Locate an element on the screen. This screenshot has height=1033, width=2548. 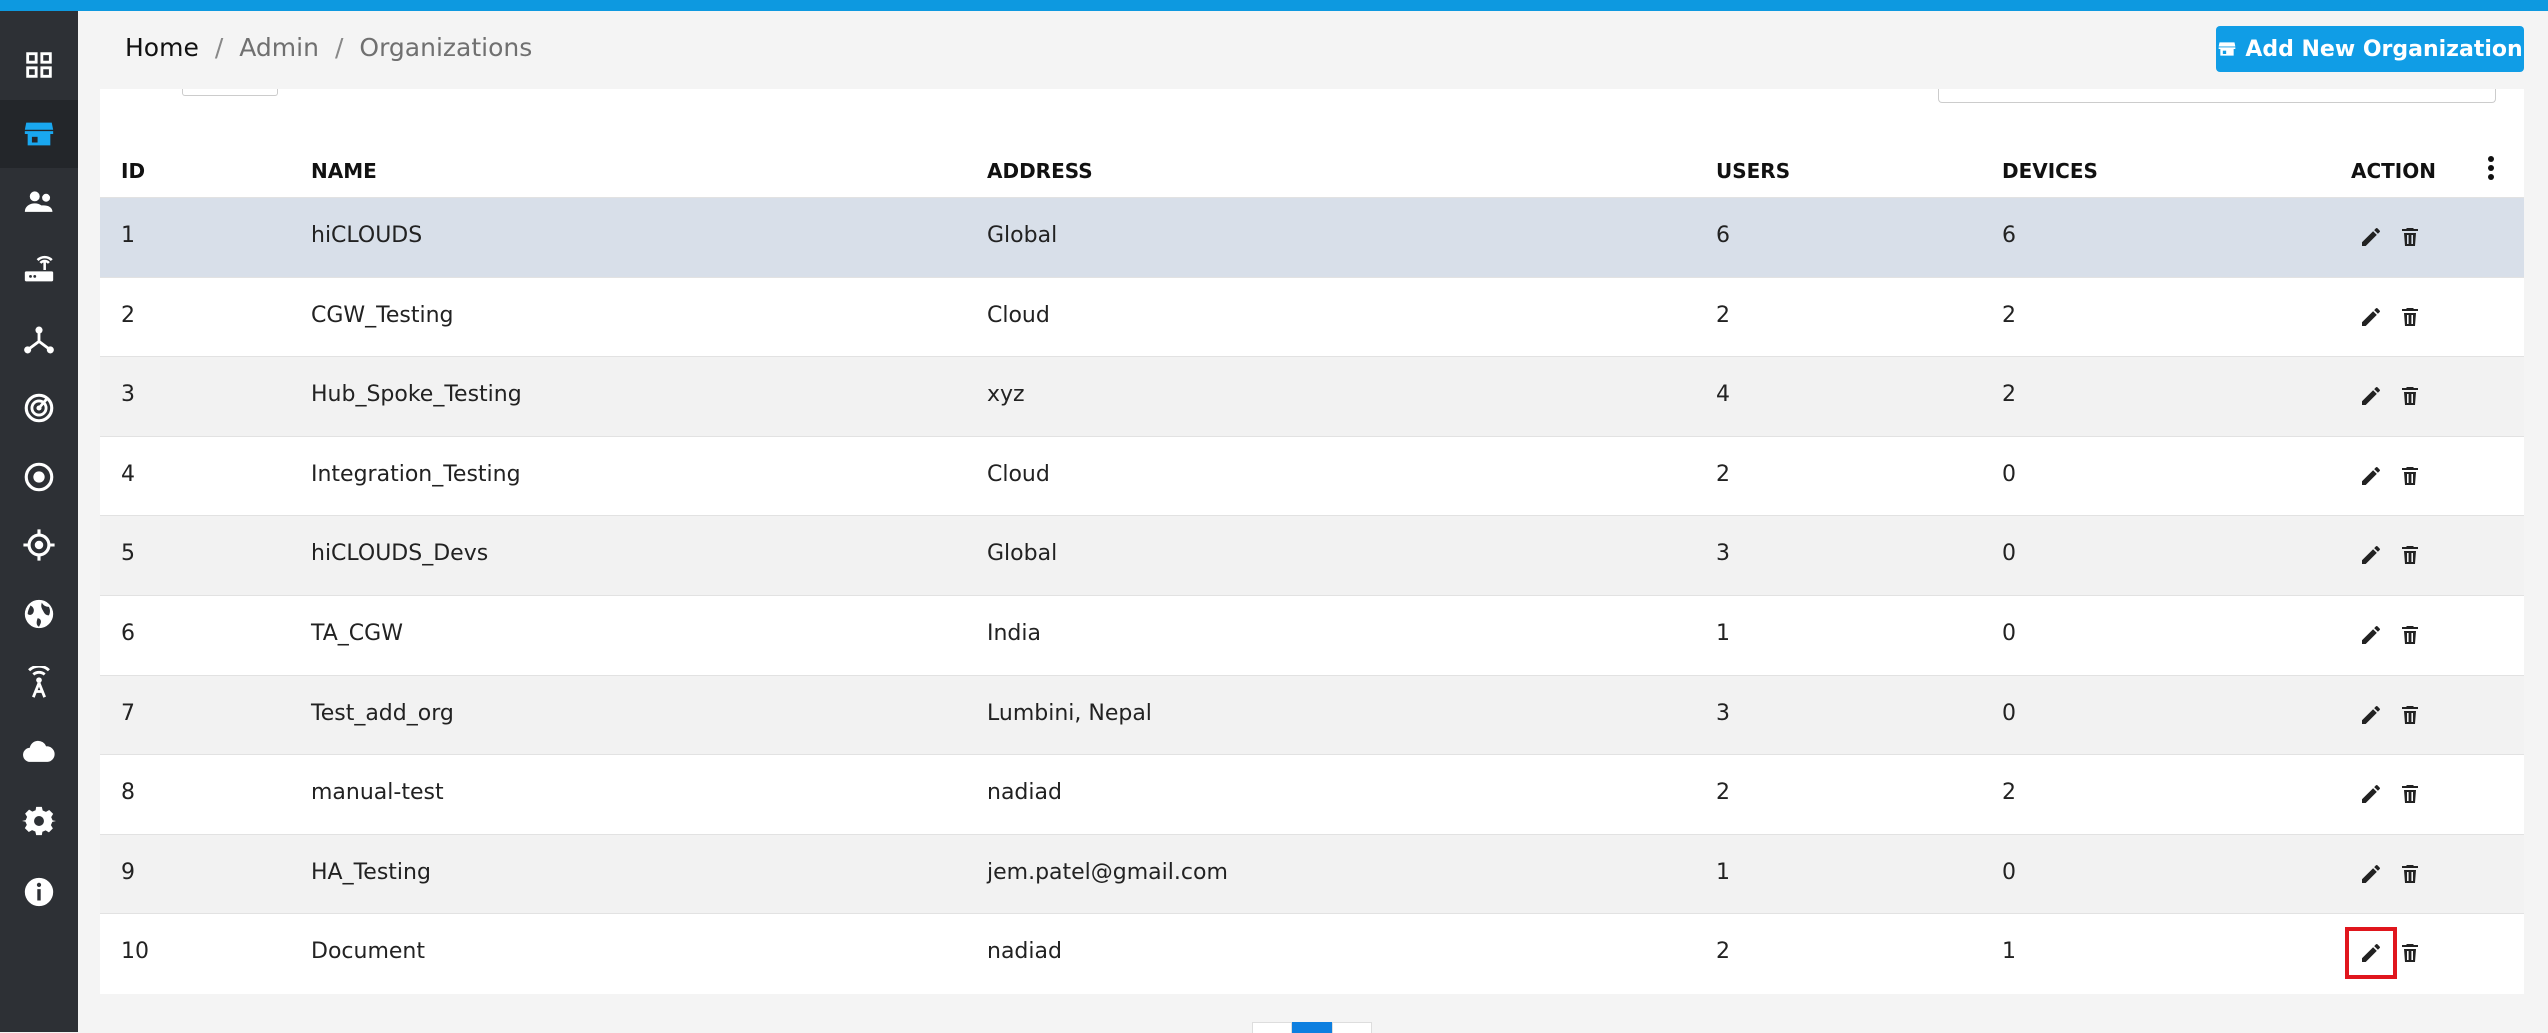
cell-address: nadiad is located at coordinates (1024, 952).